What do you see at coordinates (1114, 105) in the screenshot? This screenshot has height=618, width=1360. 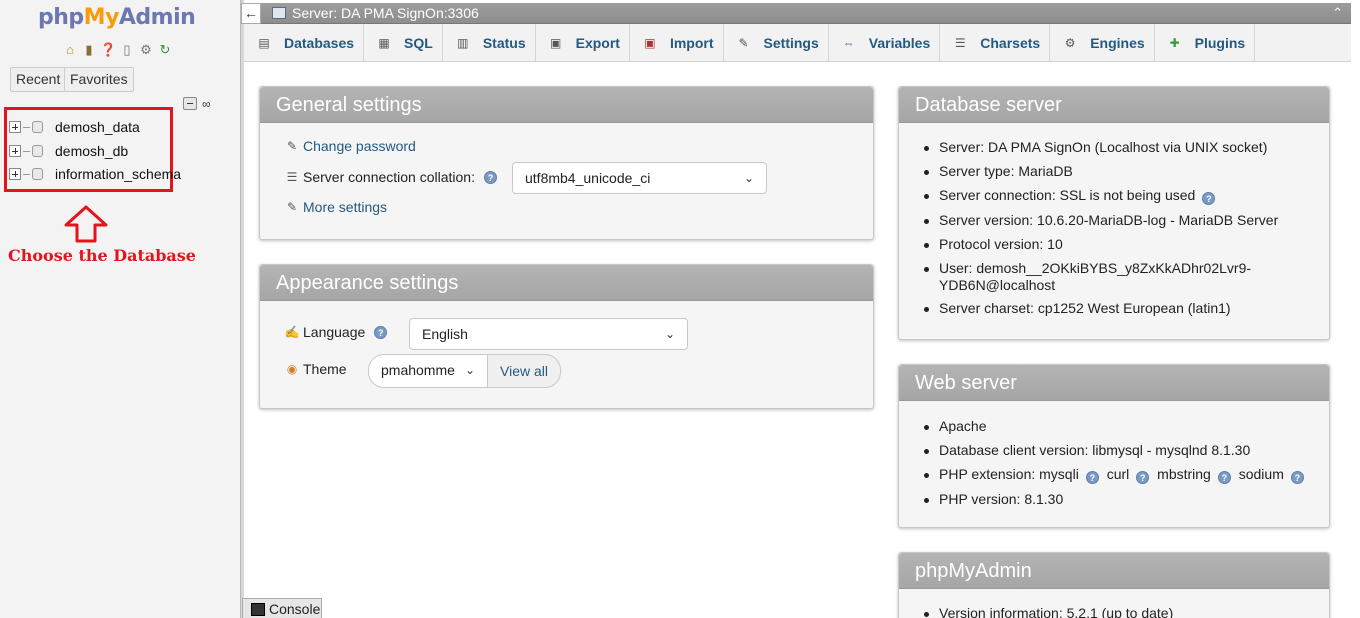 I see `panel-title: Database server` at bounding box center [1114, 105].